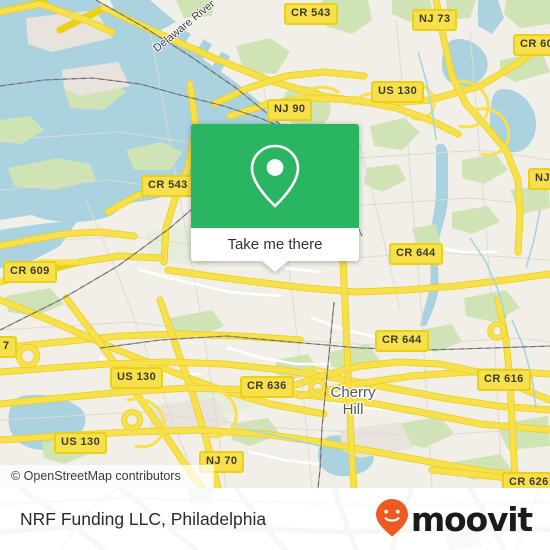  Describe the element at coordinates (30, 272) in the screenshot. I see `route-shield-cr-609: CR 609` at that location.